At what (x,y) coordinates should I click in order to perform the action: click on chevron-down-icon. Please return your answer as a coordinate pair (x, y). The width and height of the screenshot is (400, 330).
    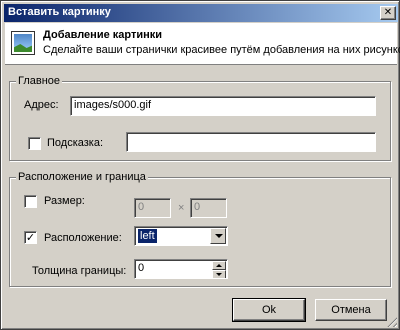
    Looking at the image, I should click on (219, 236).